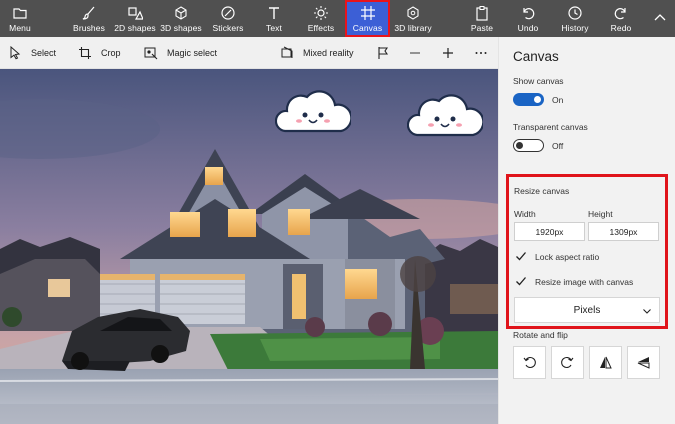  I want to click on more-options-button, so click(481, 53).